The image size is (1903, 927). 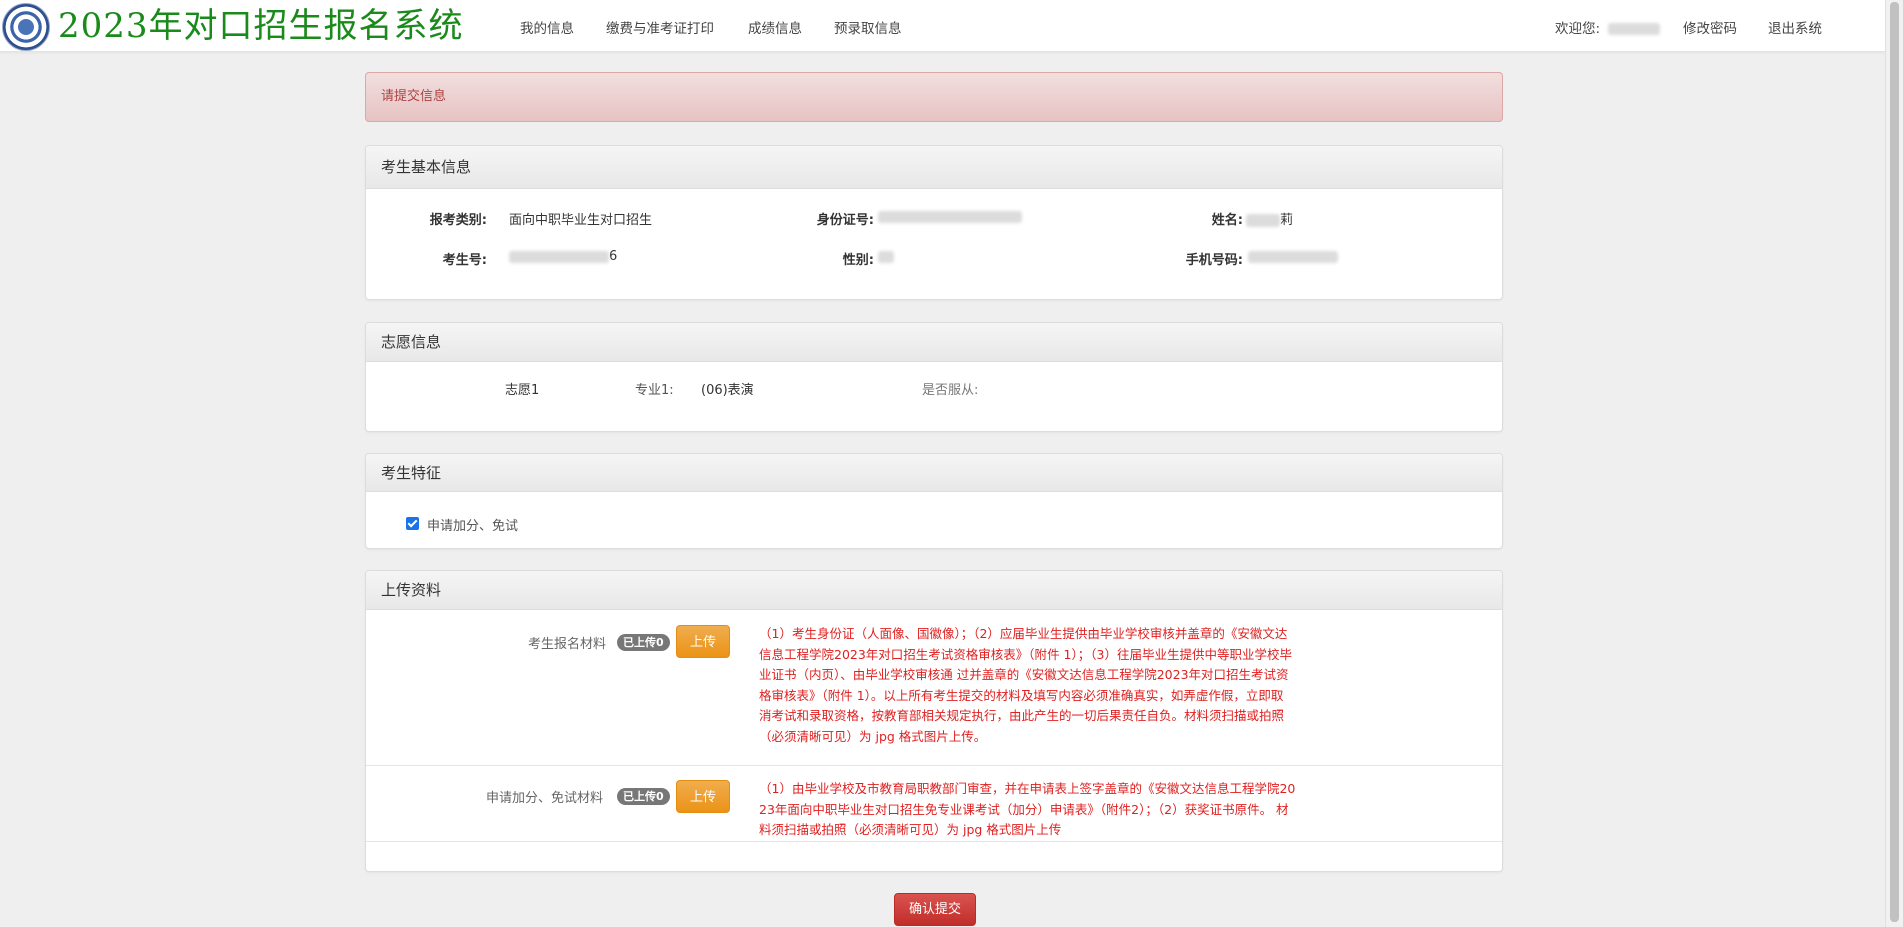 What do you see at coordinates (559, 256) in the screenshot?
I see `redacted-exam-number` at bounding box center [559, 256].